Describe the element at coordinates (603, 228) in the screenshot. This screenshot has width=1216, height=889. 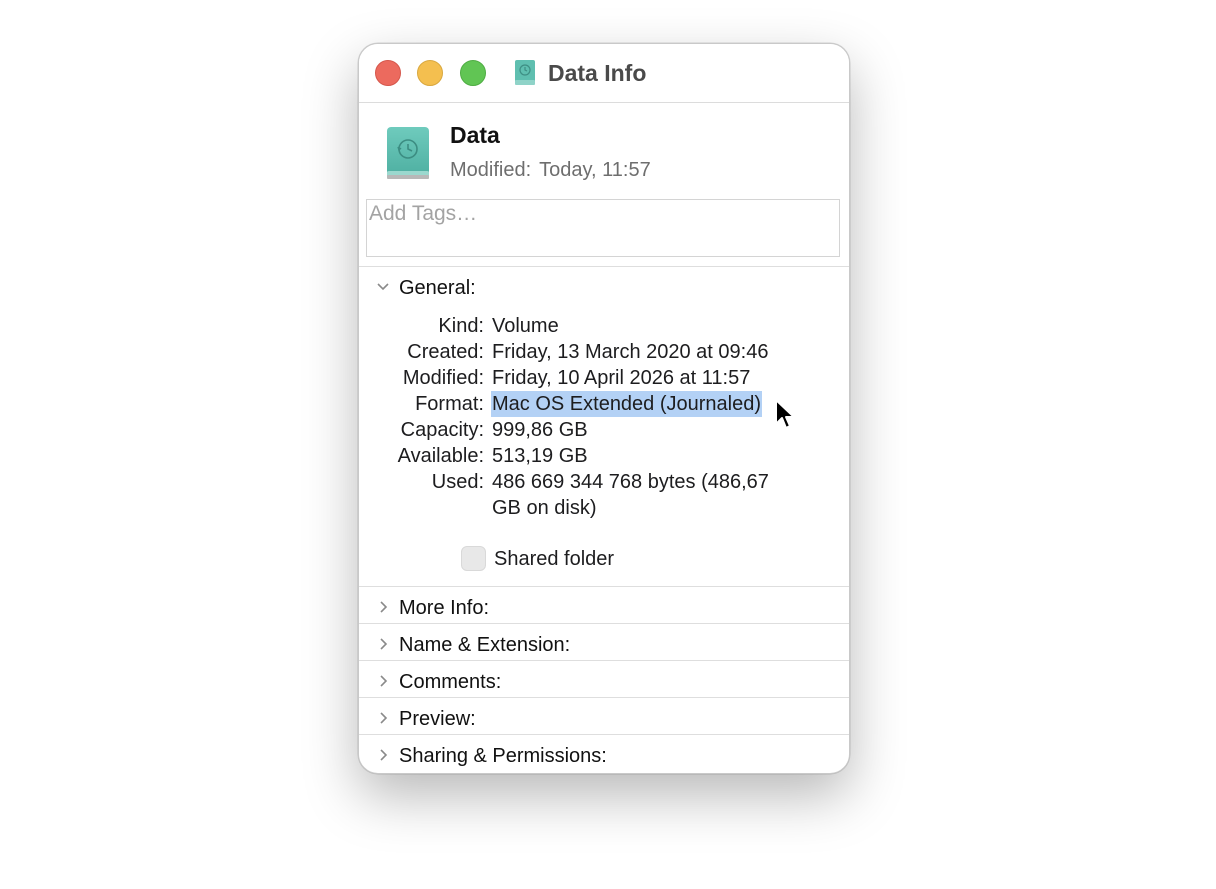
I see `tags-field` at that location.